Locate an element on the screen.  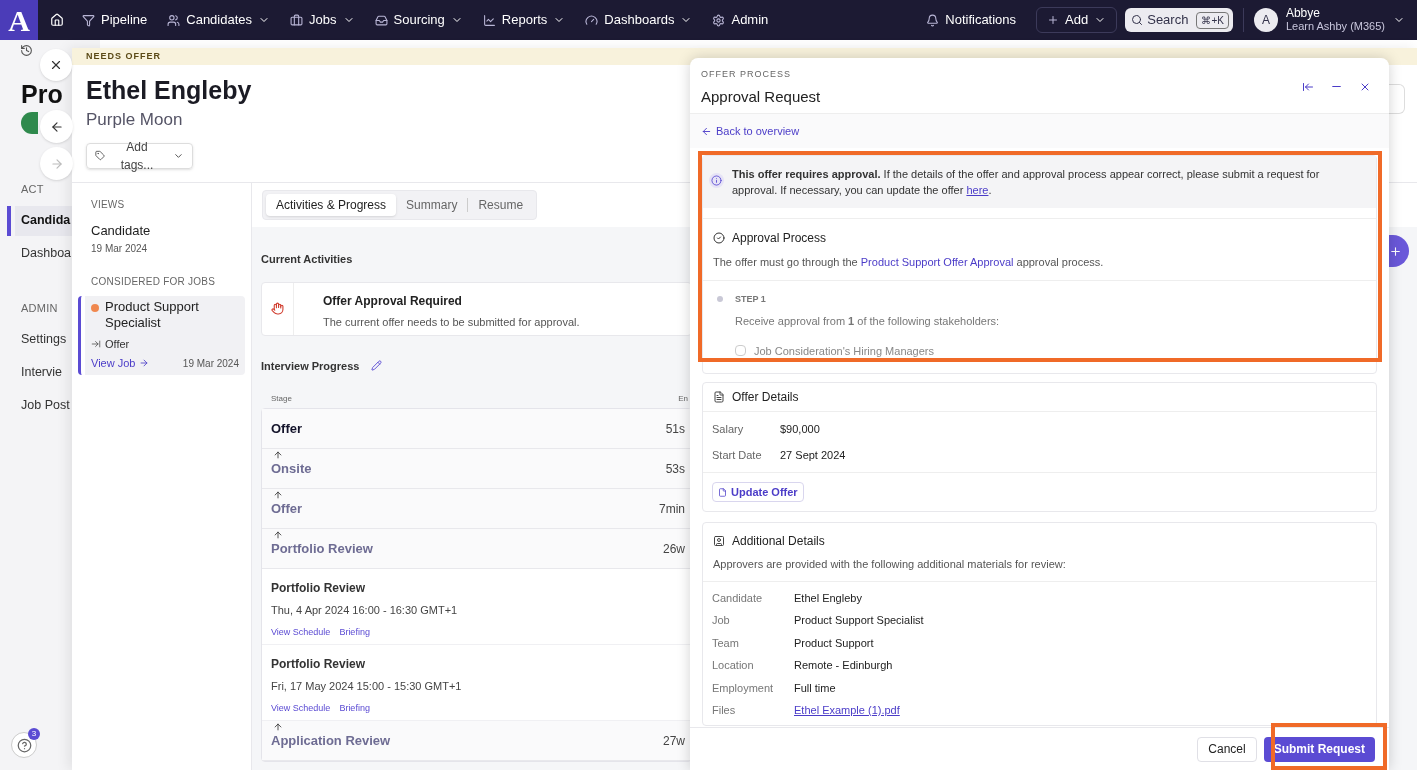
nav-menu-item: Reports is located at coordinates (524, 20).